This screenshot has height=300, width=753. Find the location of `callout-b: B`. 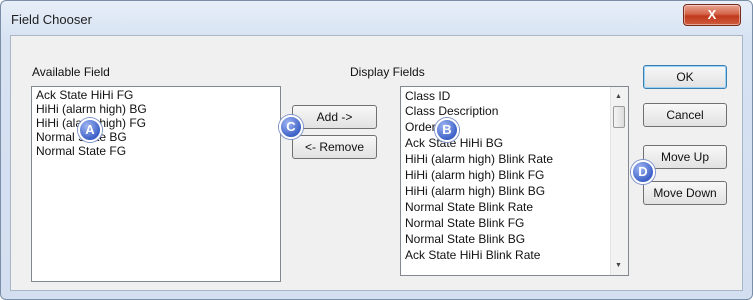

callout-b: B is located at coordinates (447, 130).